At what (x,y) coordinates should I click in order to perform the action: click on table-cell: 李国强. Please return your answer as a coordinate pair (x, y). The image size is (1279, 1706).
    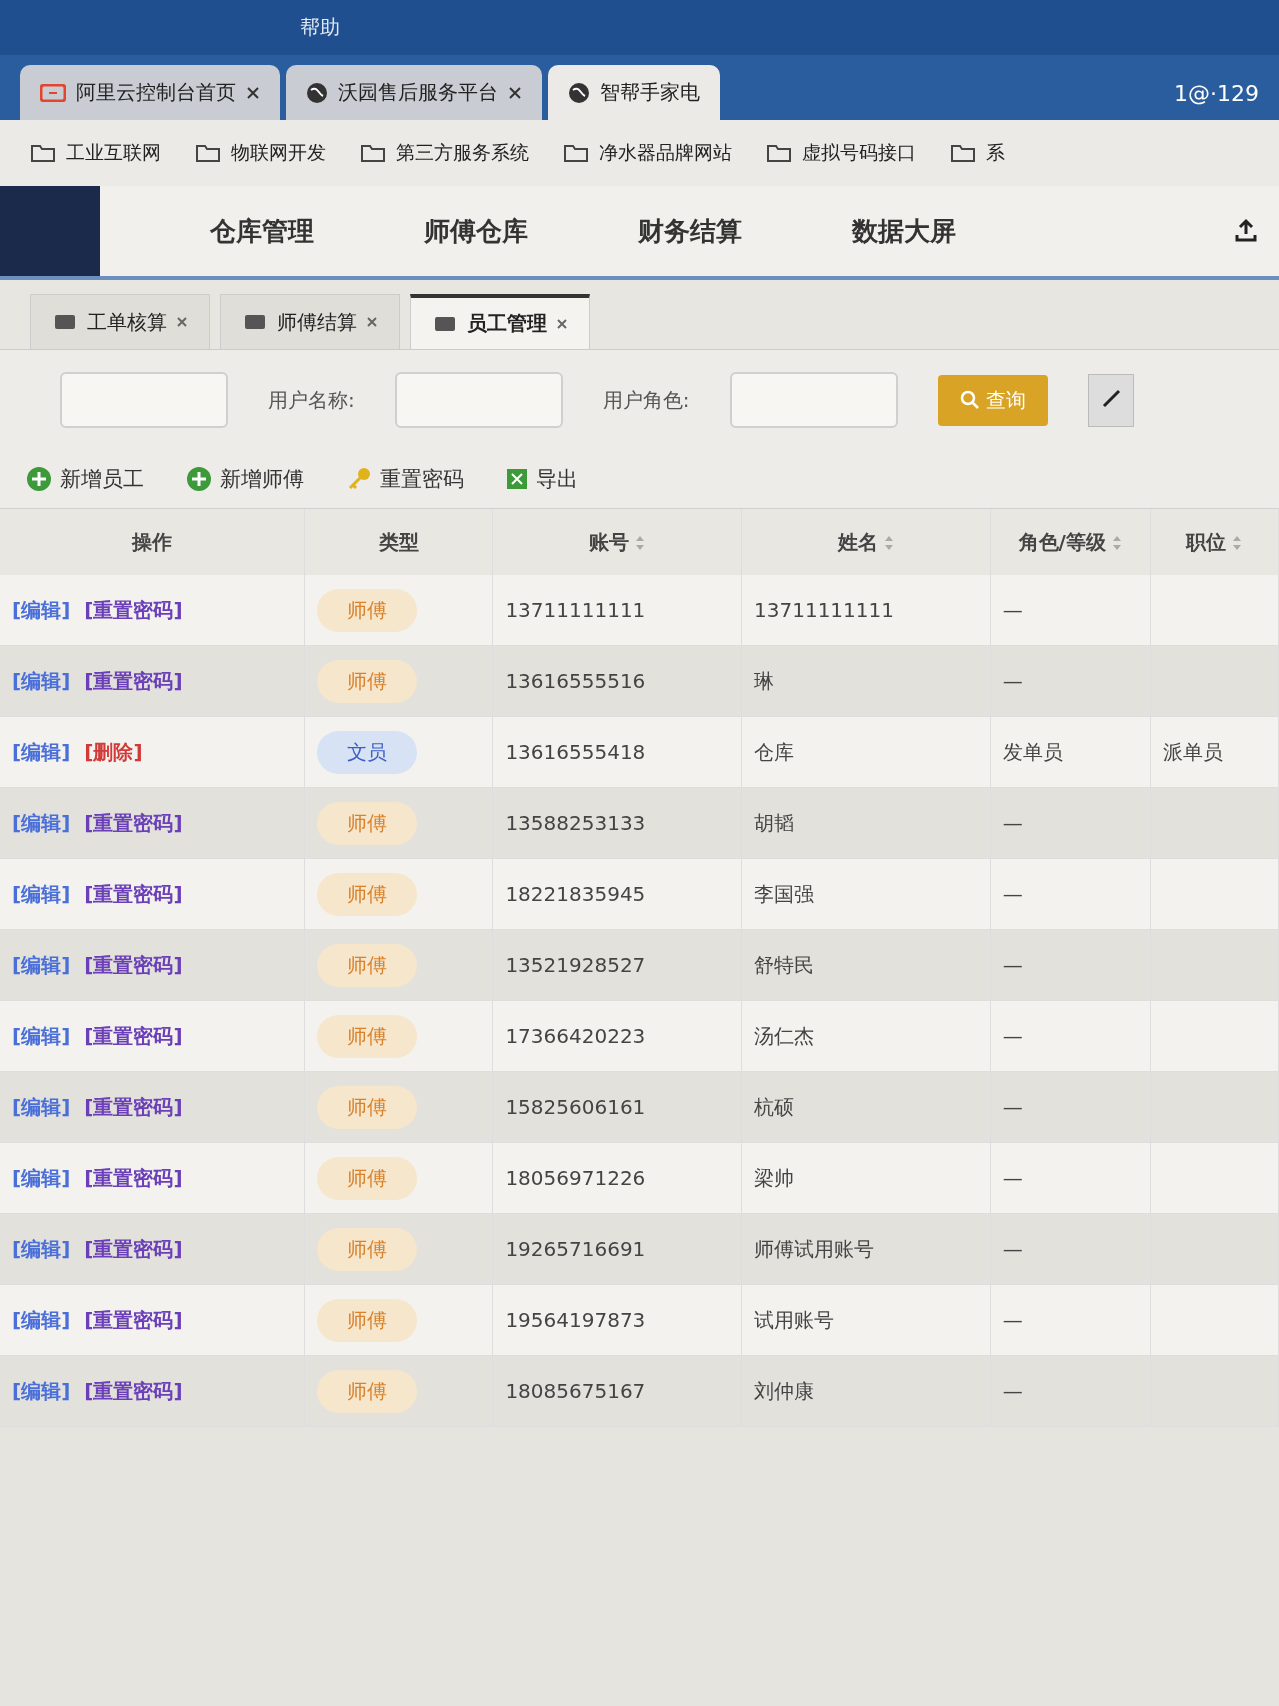
    Looking at the image, I should click on (866, 894).